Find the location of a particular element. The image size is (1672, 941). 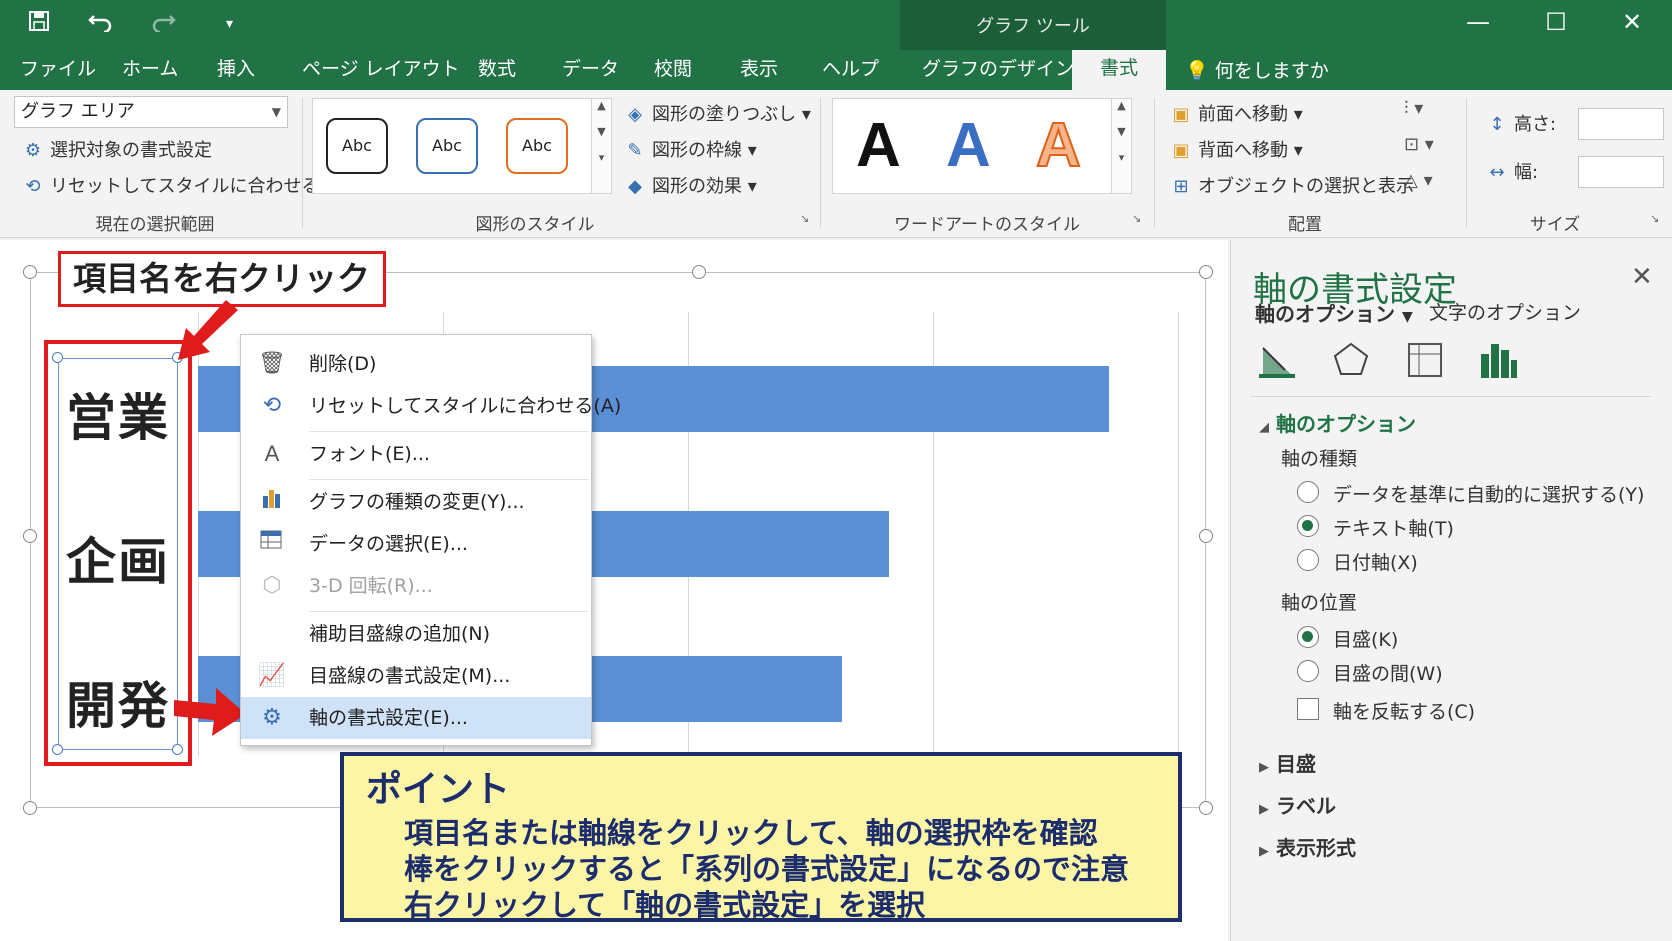

tab-review: 校閲 is located at coordinates (673, 71).